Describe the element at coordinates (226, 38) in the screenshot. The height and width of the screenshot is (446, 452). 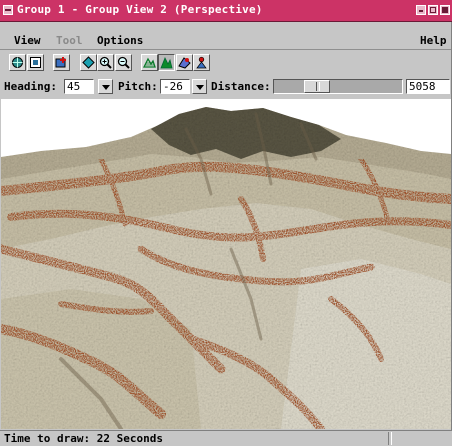
I see `menu-bar: View Tool Options Help` at that location.